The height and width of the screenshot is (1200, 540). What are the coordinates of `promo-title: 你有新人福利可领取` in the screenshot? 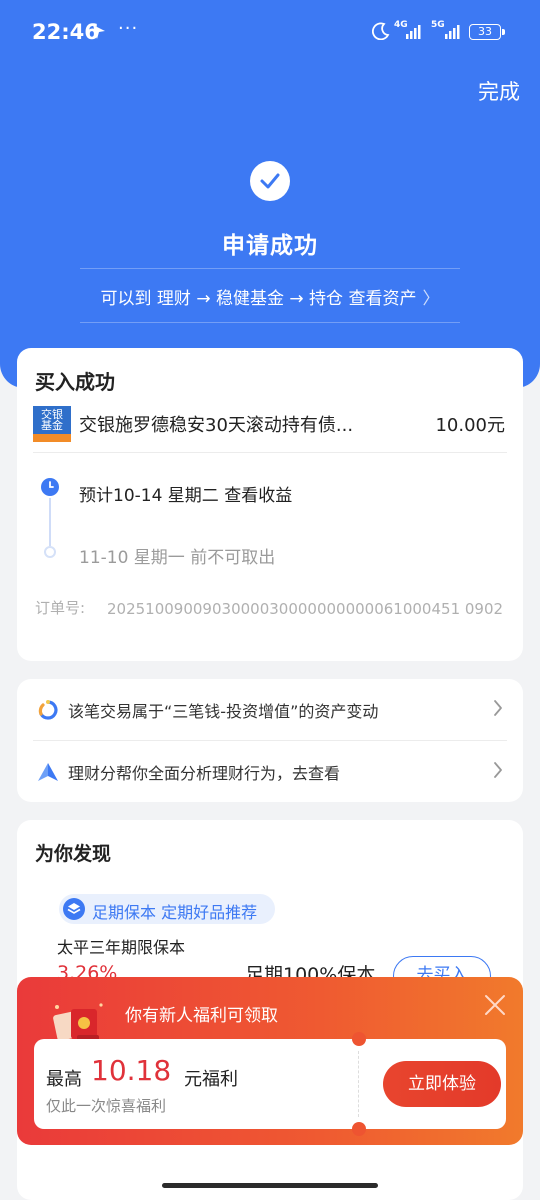 It's located at (201, 1016).